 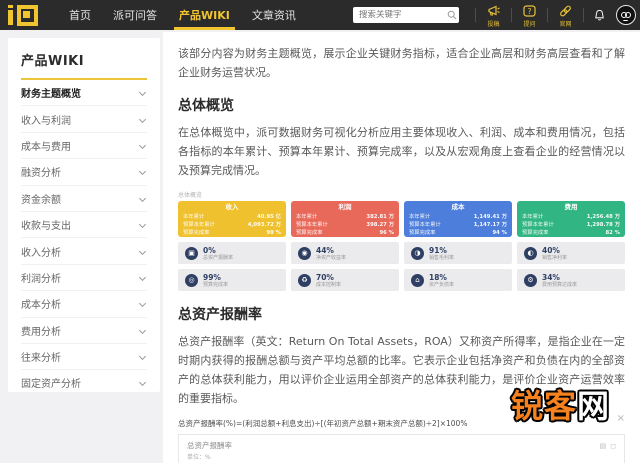 What do you see at coordinates (380, 224) in the screenshot?
I see `card-row-value: 398.27 万` at bounding box center [380, 224].